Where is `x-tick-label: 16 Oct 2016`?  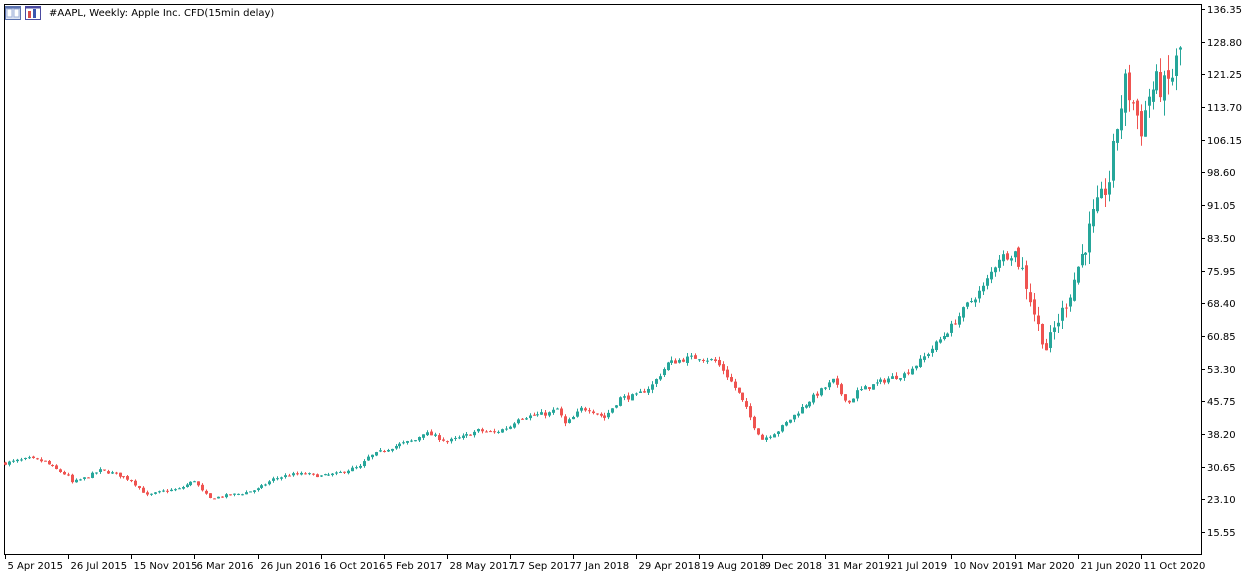
x-tick-label: 16 Oct 2016 is located at coordinates (355, 566).